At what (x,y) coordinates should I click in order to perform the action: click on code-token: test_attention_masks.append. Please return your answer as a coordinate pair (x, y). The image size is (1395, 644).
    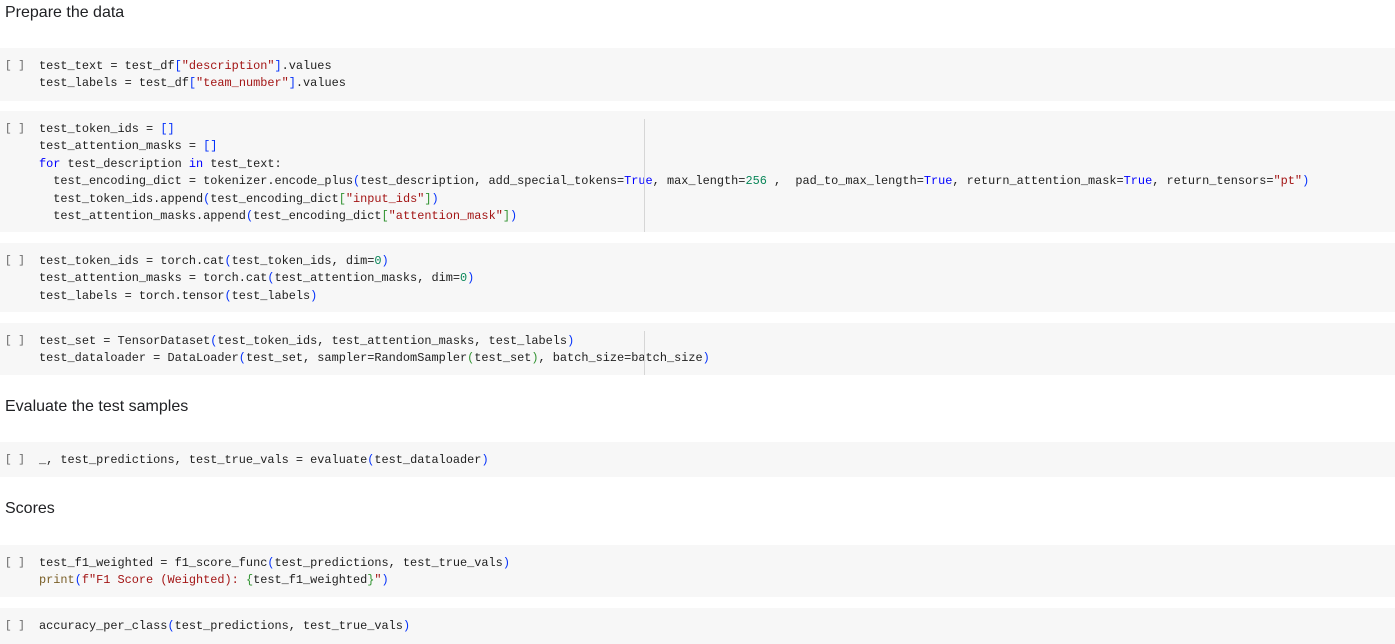
    Looking at the image, I should click on (142, 215).